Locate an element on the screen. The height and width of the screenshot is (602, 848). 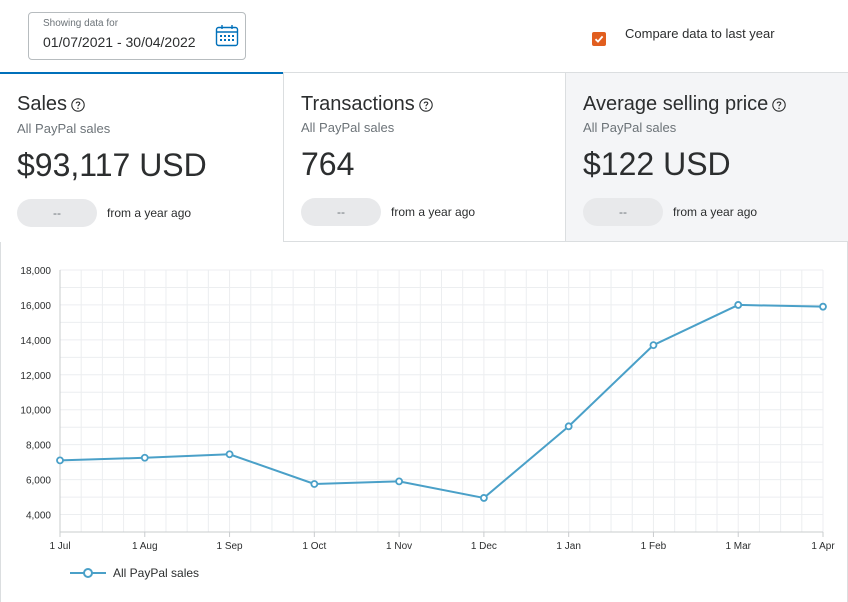
y-tick-label: 18,000 is located at coordinates (35, 271).